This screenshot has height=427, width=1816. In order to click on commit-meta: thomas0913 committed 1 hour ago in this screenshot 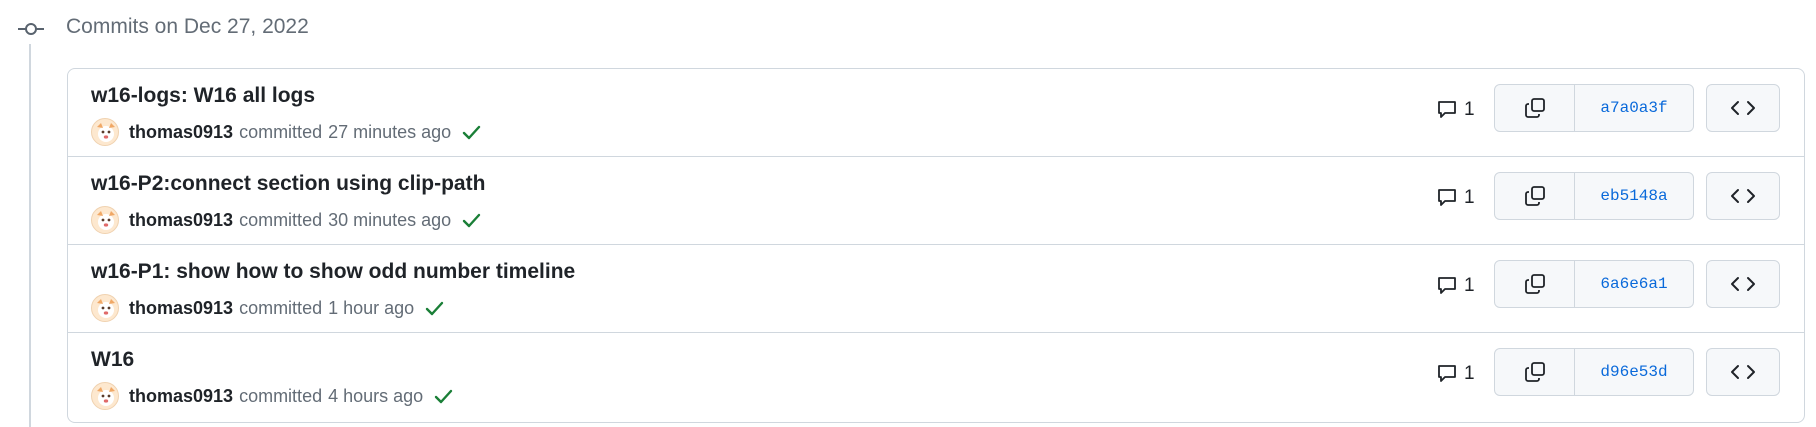, I will do `click(267, 308)`.